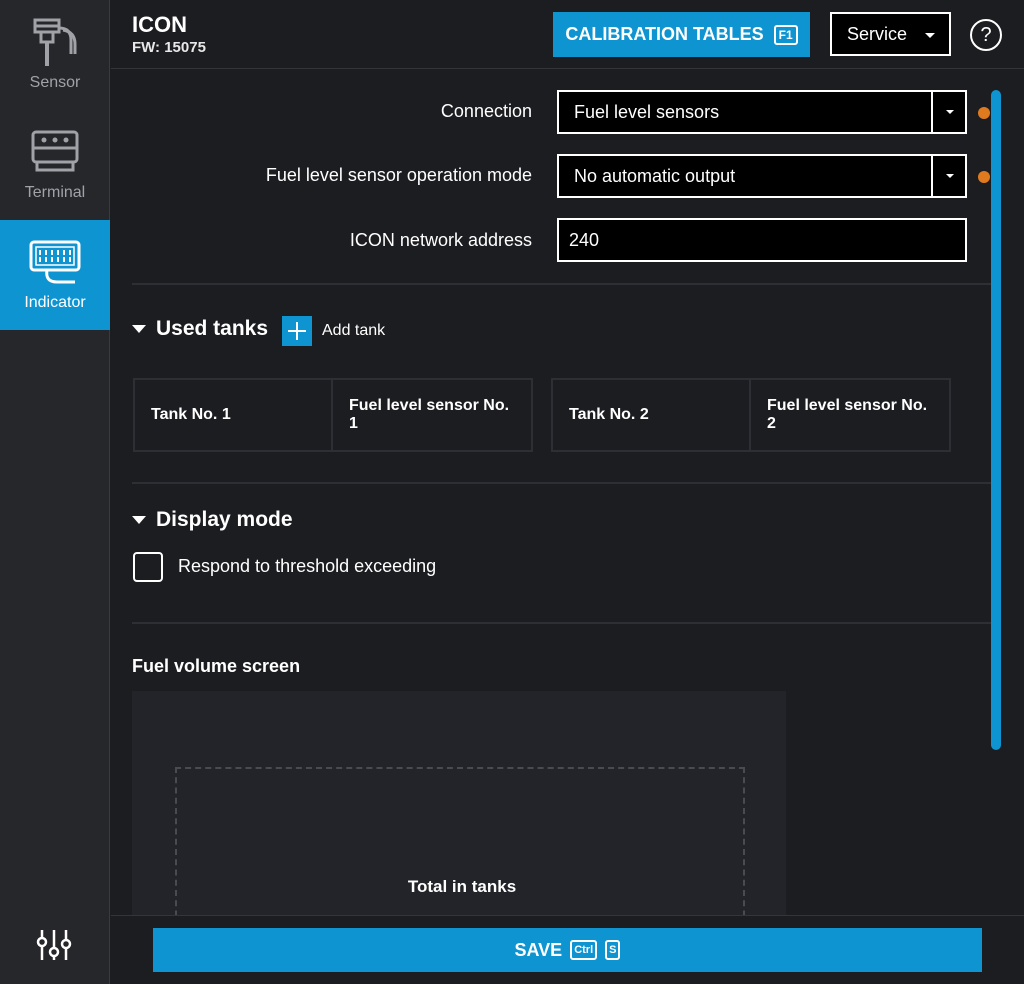 The height and width of the screenshot is (984, 1024). What do you see at coordinates (460, 841) in the screenshot?
I see `screen-frame: Total in tanks` at bounding box center [460, 841].